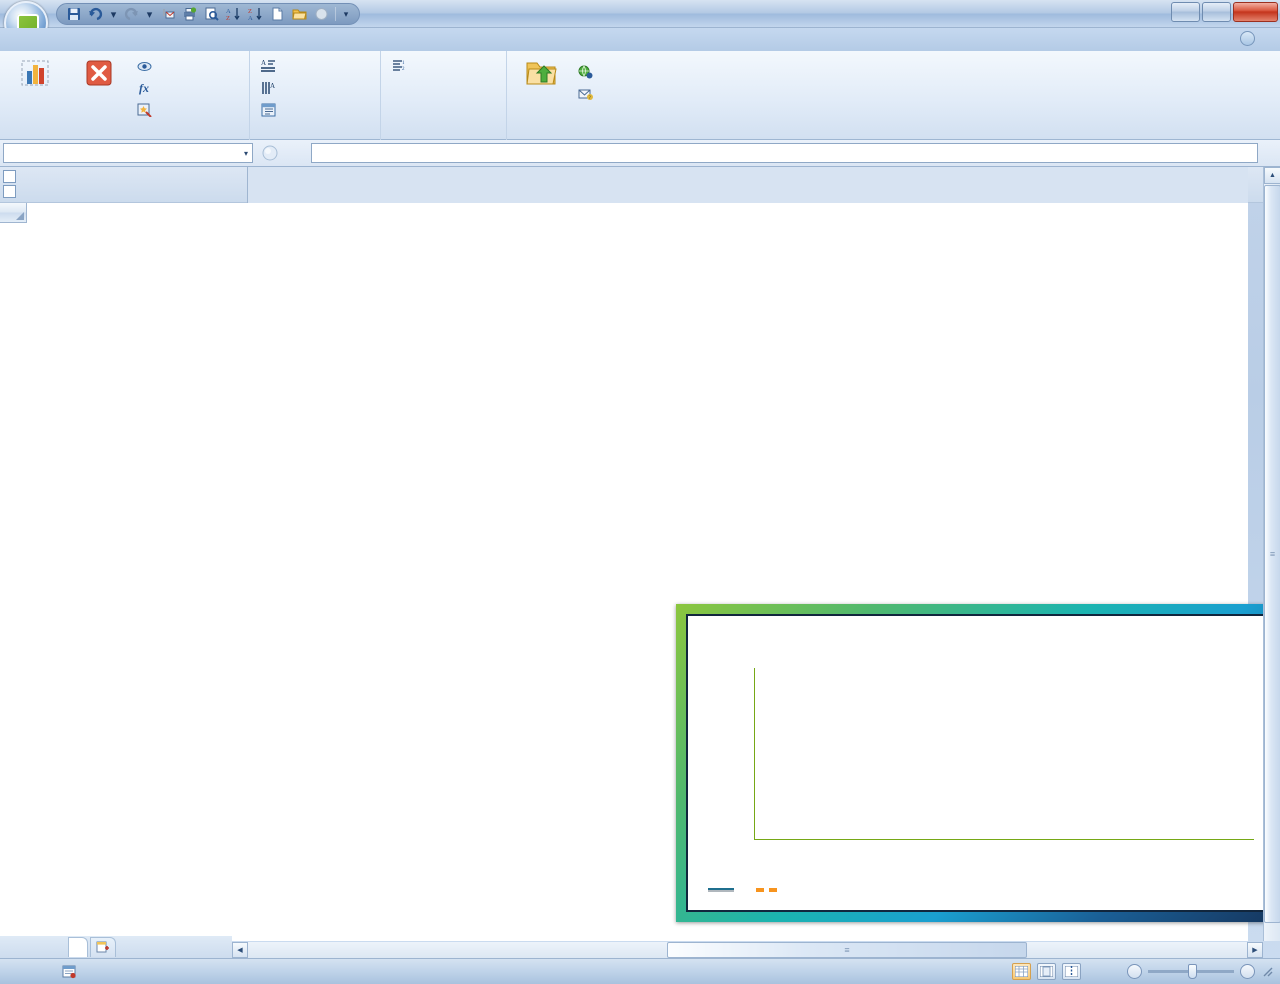 The height and width of the screenshot is (984, 1280). I want to click on first-sheet-button, so click(11, 947).